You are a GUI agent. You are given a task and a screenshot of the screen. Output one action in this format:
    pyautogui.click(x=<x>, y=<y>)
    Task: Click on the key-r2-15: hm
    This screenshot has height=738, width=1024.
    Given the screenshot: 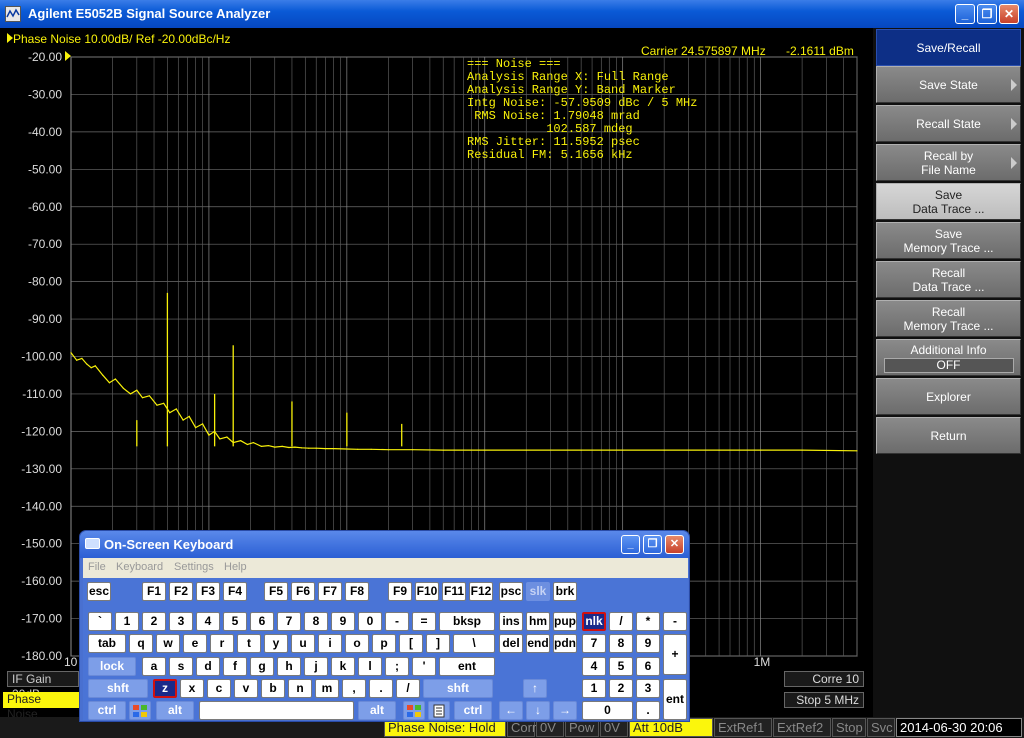 What is the action you would take?
    pyautogui.click(x=538, y=621)
    